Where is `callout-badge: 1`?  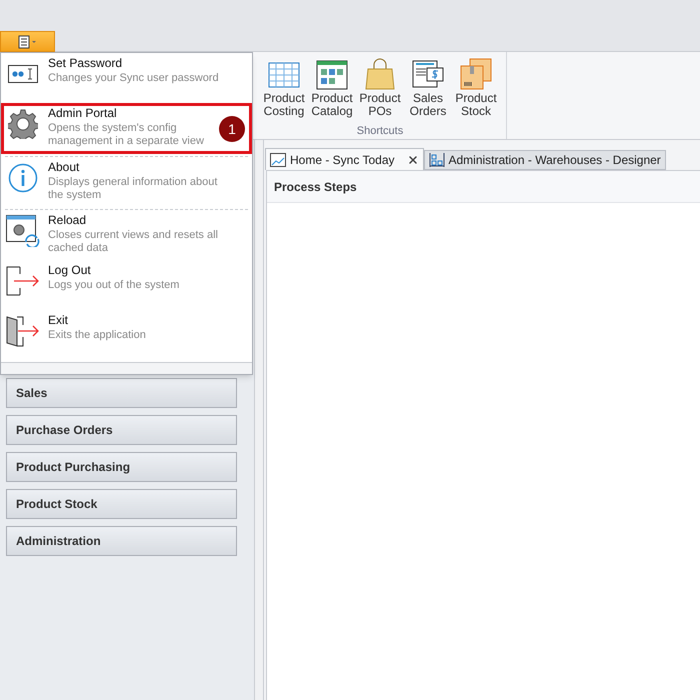
callout-badge: 1 is located at coordinates (232, 129).